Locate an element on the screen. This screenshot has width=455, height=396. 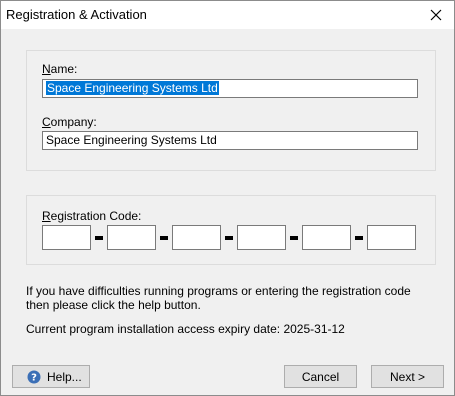
cancel-button: Cancel is located at coordinates (320, 376).